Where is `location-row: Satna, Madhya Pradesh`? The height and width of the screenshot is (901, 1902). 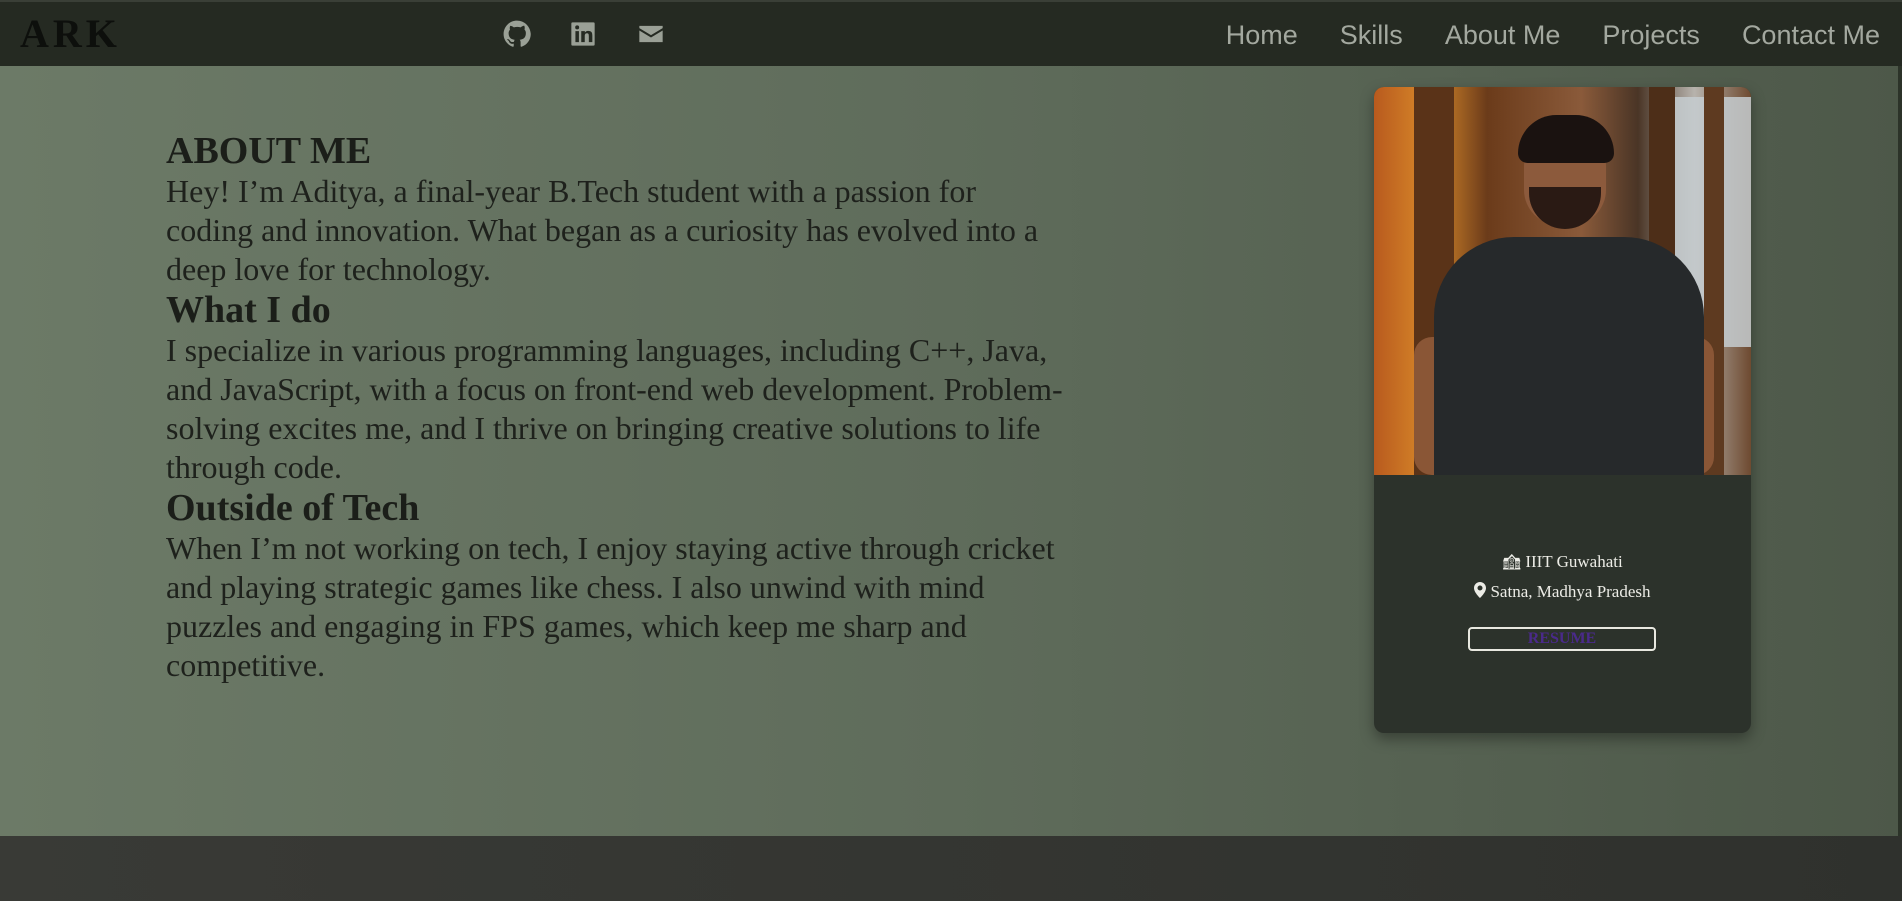 location-row: Satna, Madhya Pradesh is located at coordinates (1562, 592).